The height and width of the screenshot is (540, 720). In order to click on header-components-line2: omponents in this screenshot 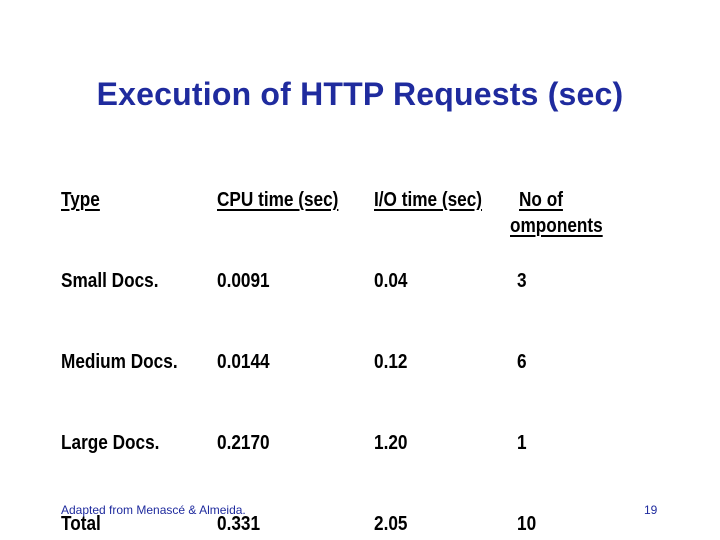, I will do `click(556, 226)`.